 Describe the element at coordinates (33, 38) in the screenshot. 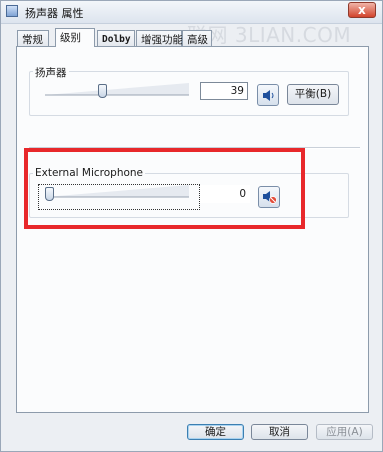

I see `tab-general: 常规` at that location.